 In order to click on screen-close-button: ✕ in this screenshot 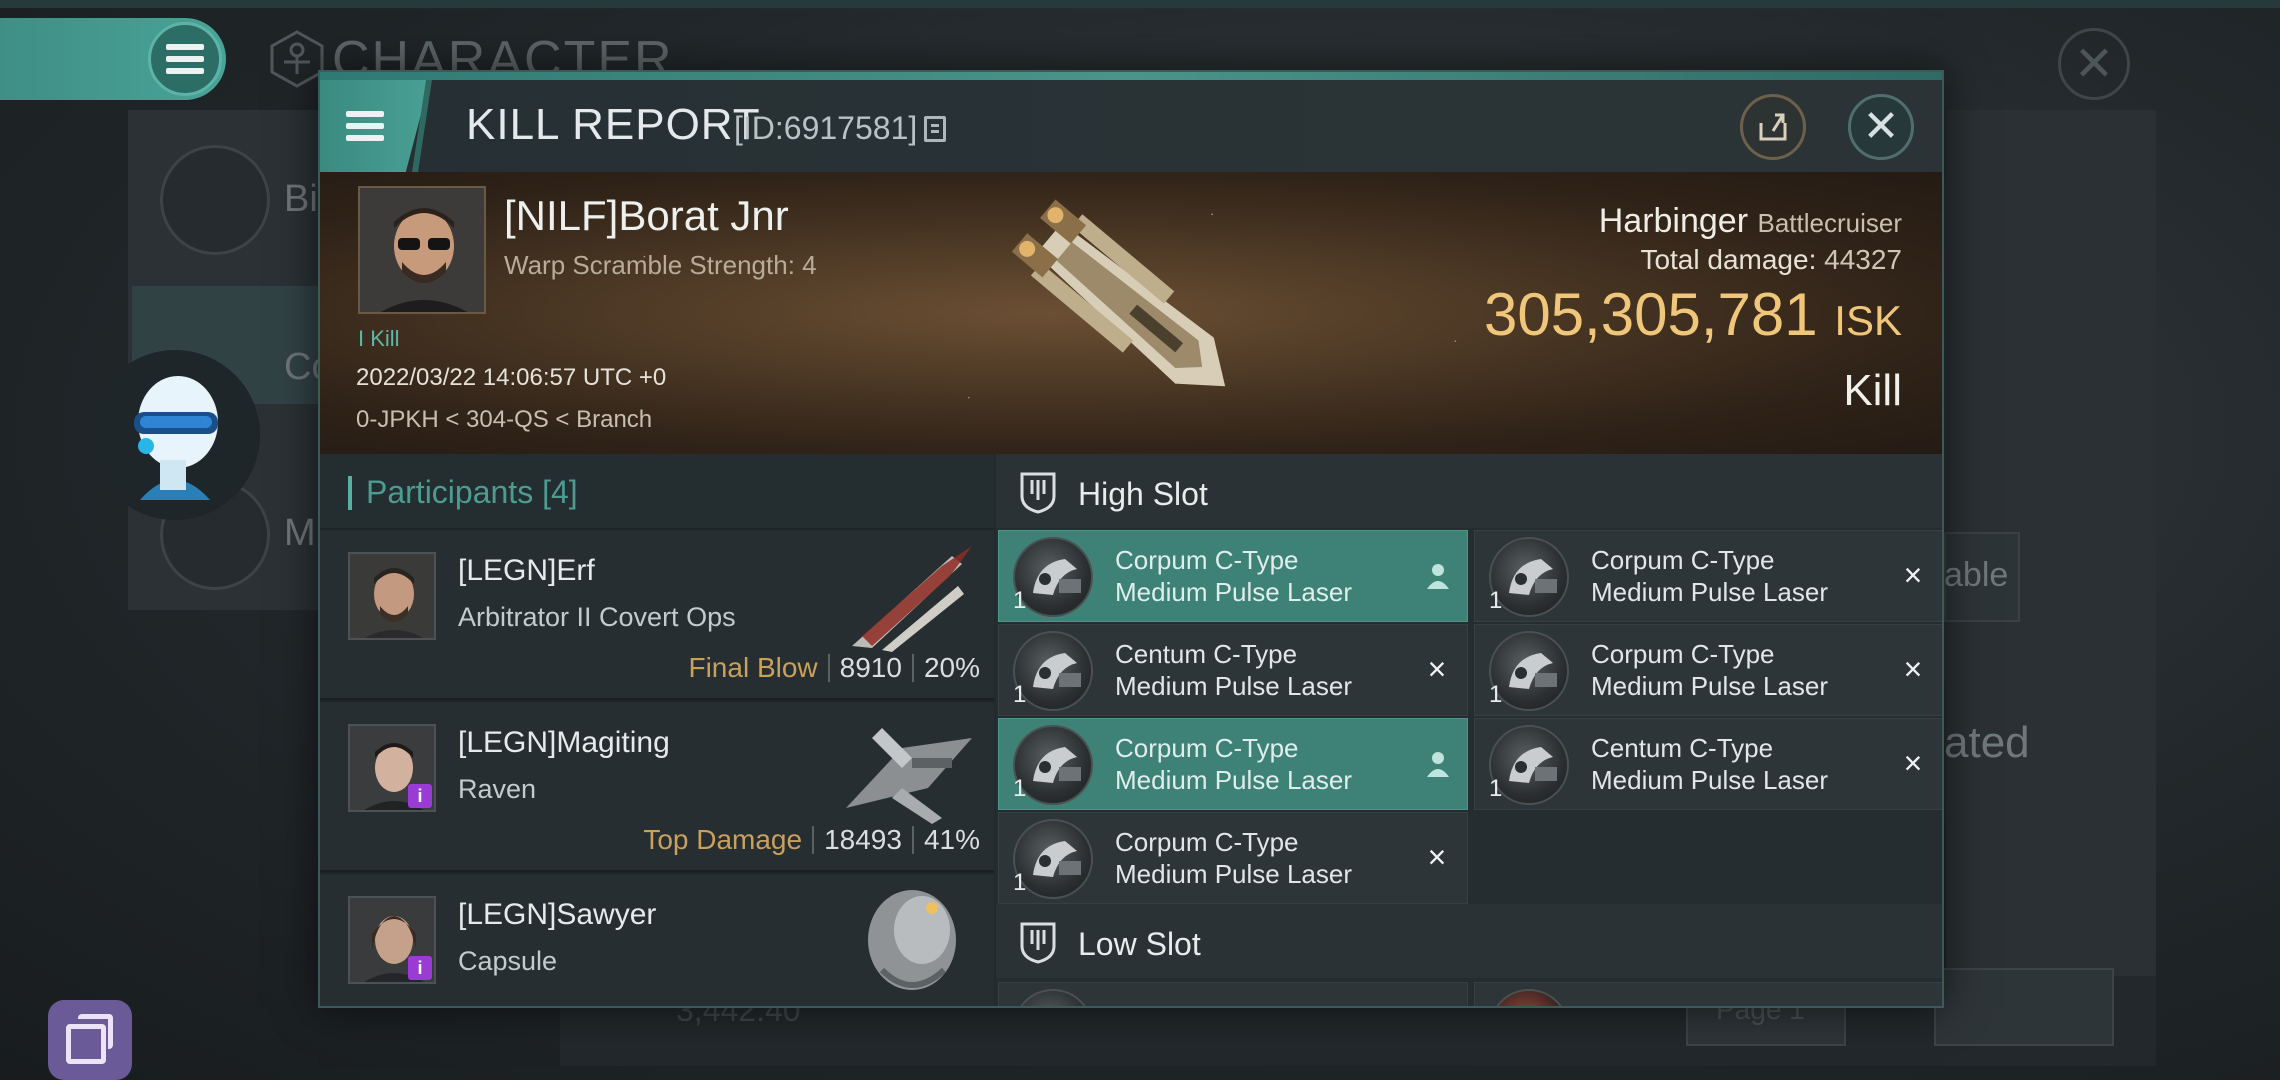, I will do `click(2094, 64)`.